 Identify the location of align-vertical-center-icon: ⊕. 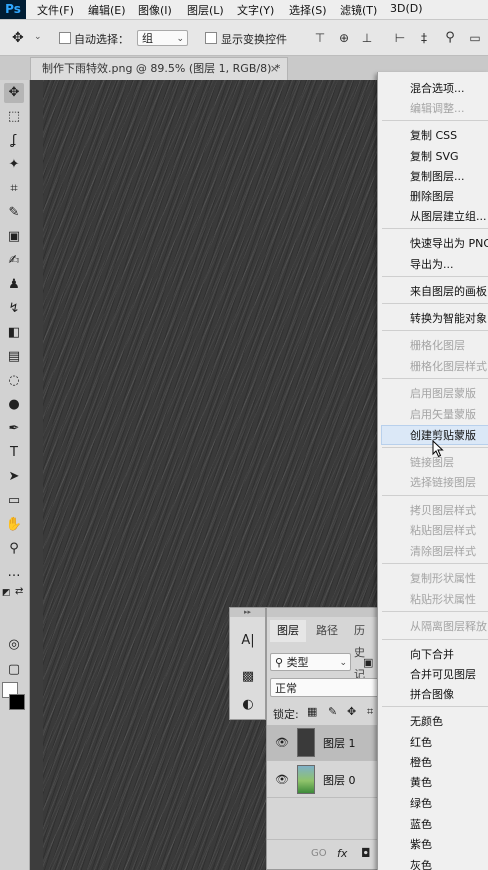
(344, 38).